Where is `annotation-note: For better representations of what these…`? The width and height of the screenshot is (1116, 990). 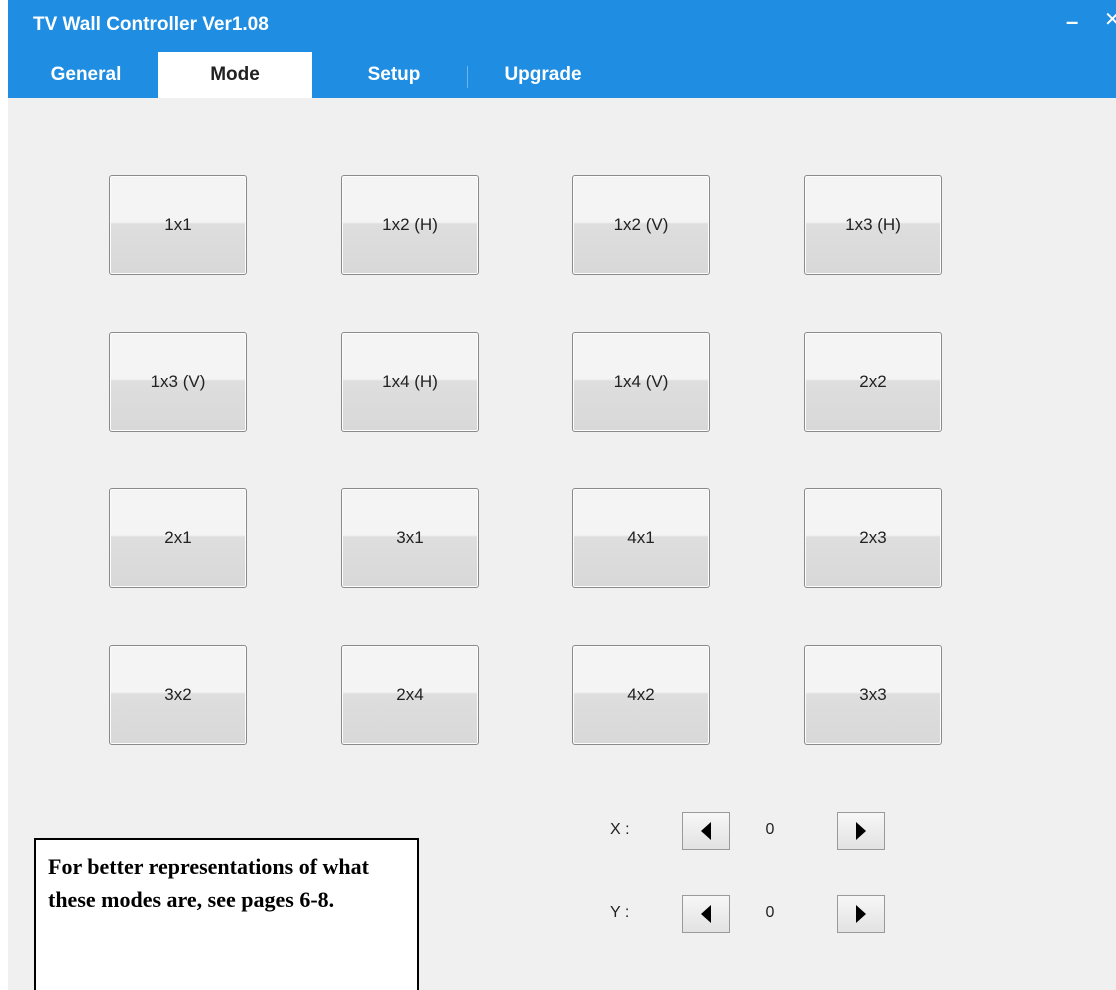
annotation-note: For better representations of what these… is located at coordinates (226, 914).